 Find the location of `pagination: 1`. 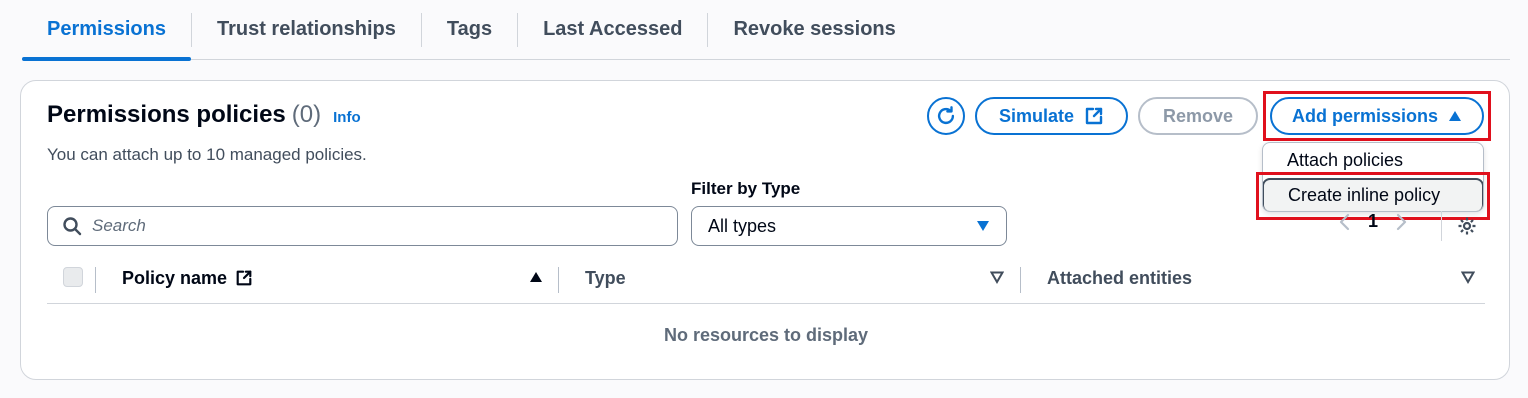

pagination: 1 is located at coordinates (1373, 221).